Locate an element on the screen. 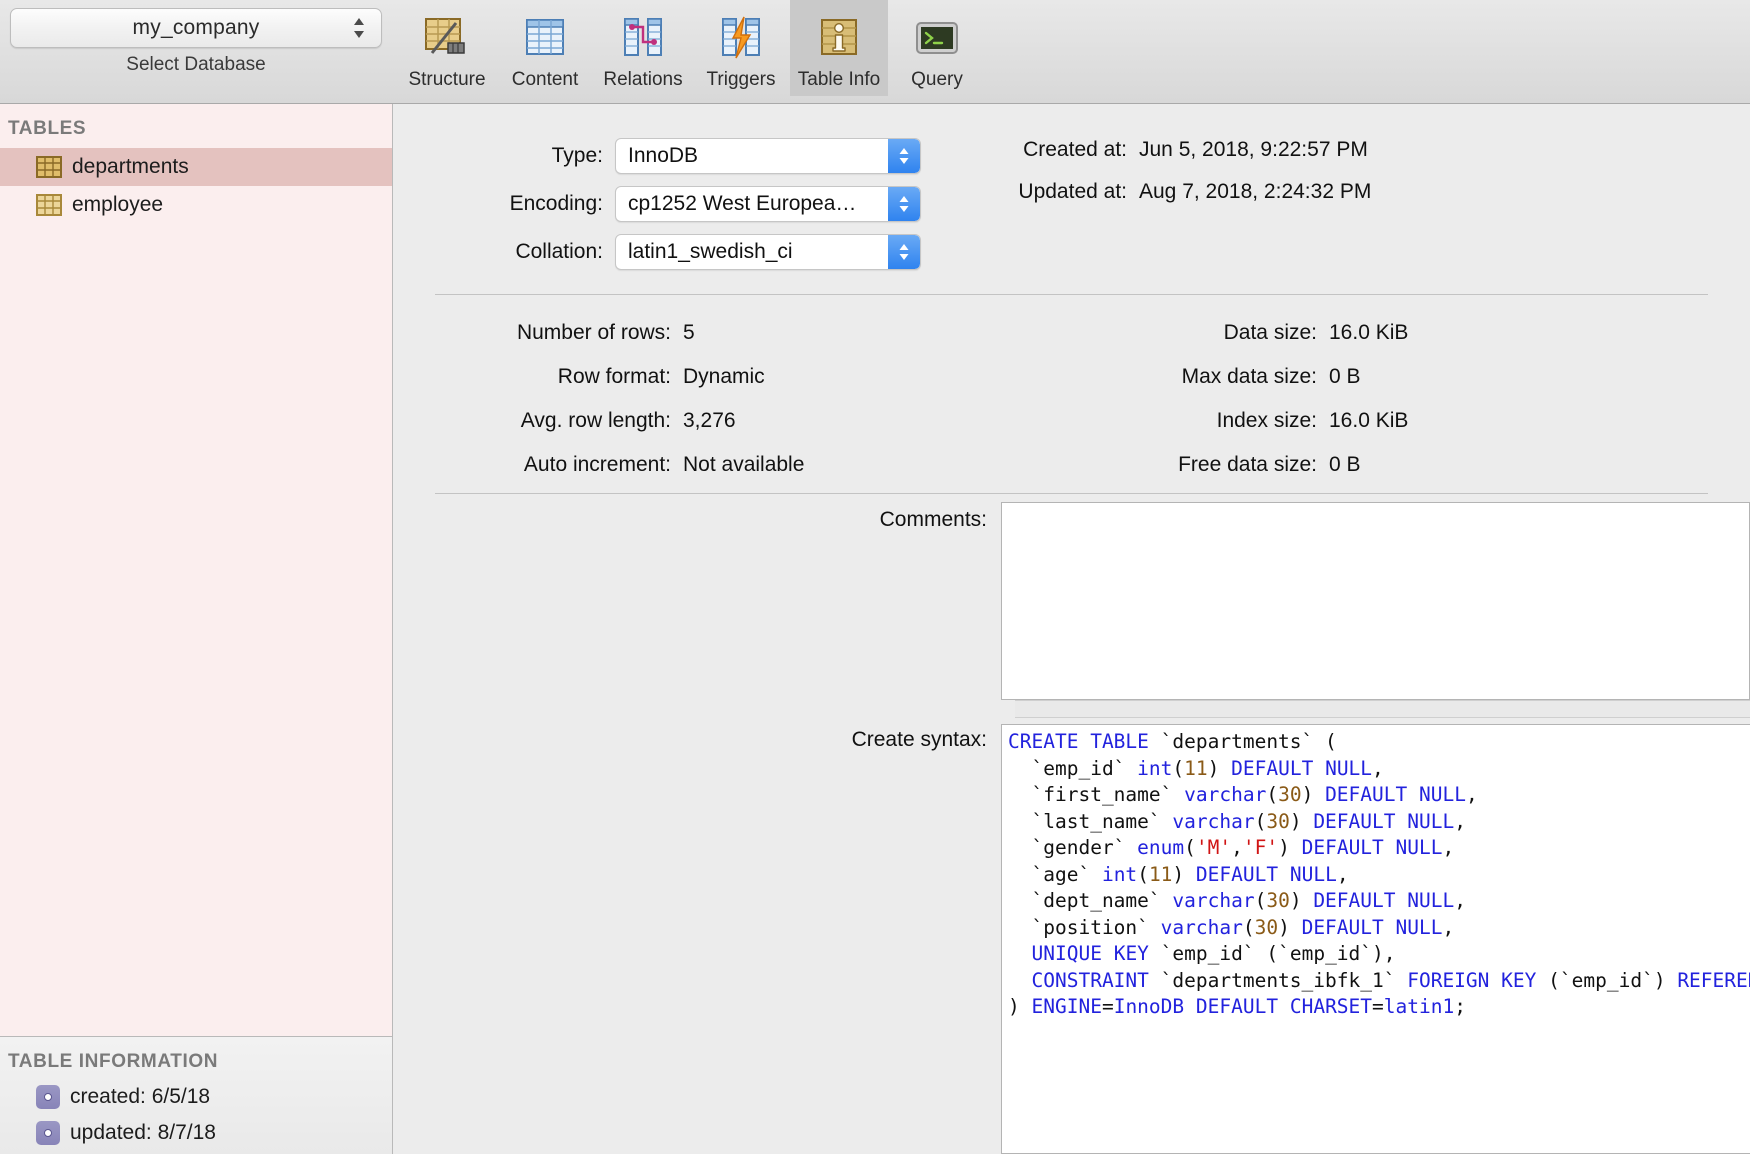 The image size is (1750, 1154). database-select-group: my_company Select Database is located at coordinates (196, 38).